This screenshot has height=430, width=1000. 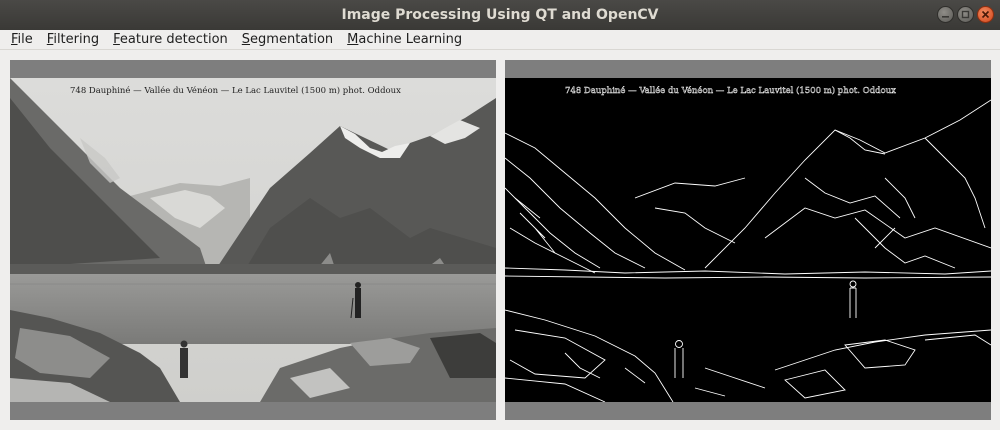 What do you see at coordinates (353, 39) in the screenshot?
I see `menu-machine-learning-mnemonic: M` at bounding box center [353, 39].